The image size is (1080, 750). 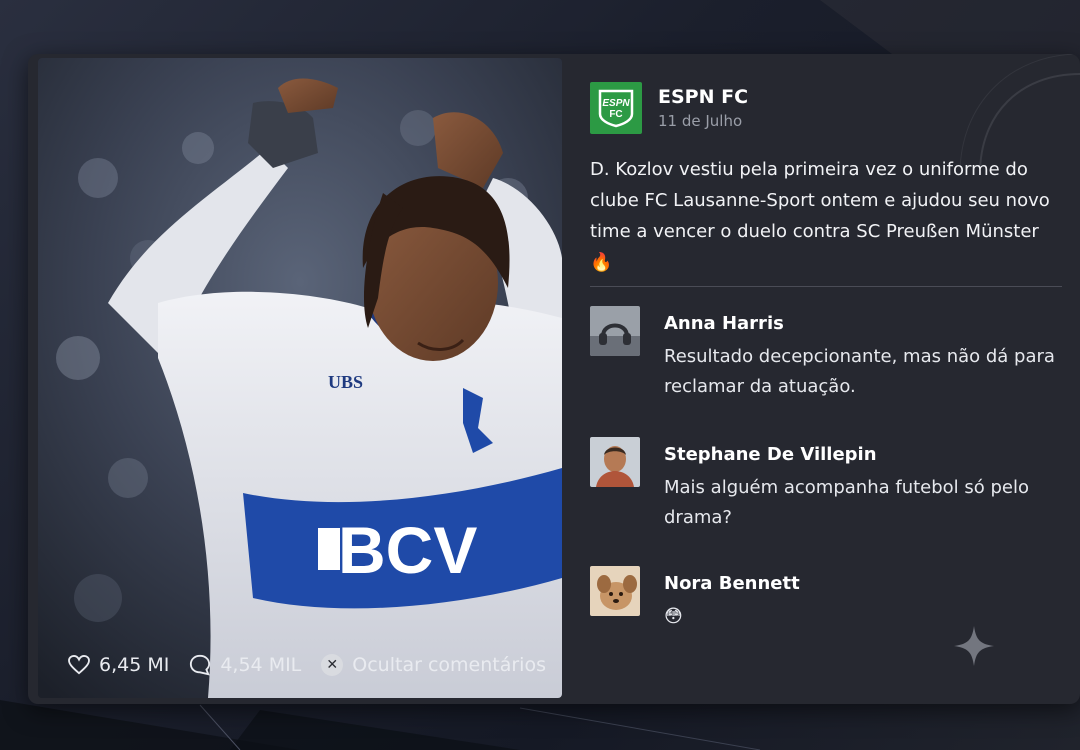 I want to click on heart-icon, so click(x=79, y=665).